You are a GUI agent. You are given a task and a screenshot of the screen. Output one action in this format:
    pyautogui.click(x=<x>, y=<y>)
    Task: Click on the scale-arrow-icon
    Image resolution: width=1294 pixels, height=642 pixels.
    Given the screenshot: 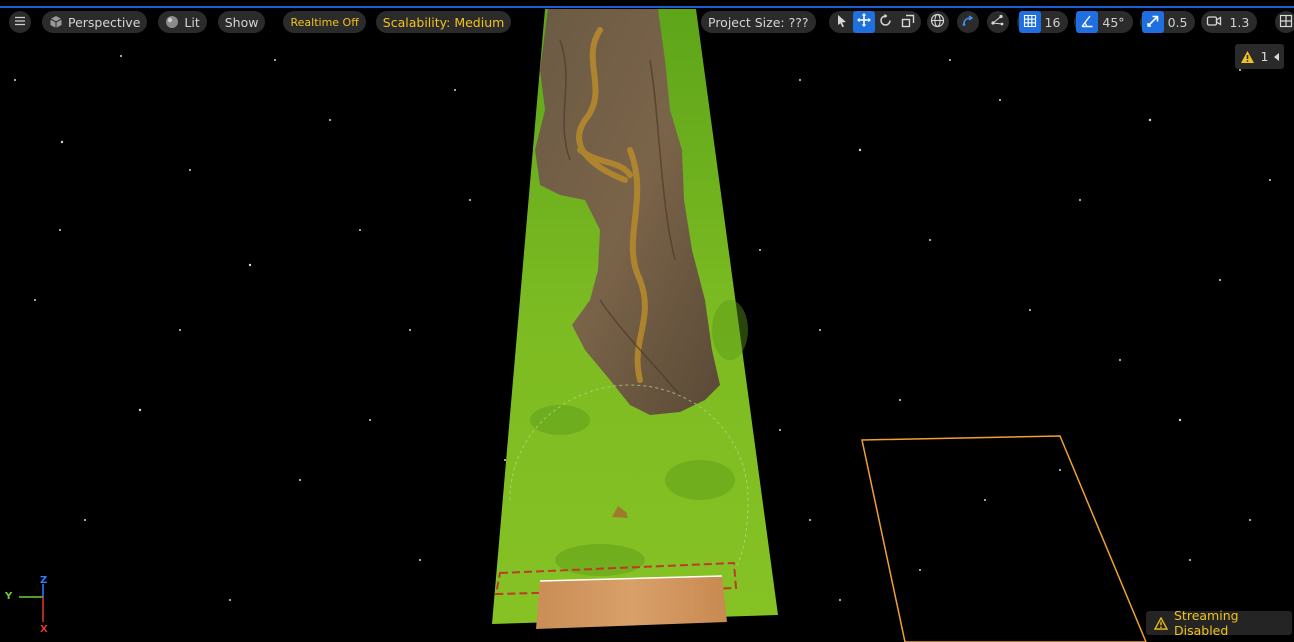 What is the action you would take?
    pyautogui.click(x=1153, y=22)
    